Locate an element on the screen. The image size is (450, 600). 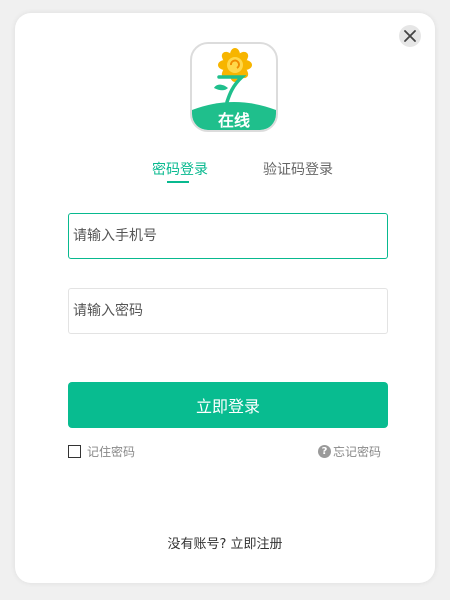
tab-code-login: 验证码登录 is located at coordinates (298, 169).